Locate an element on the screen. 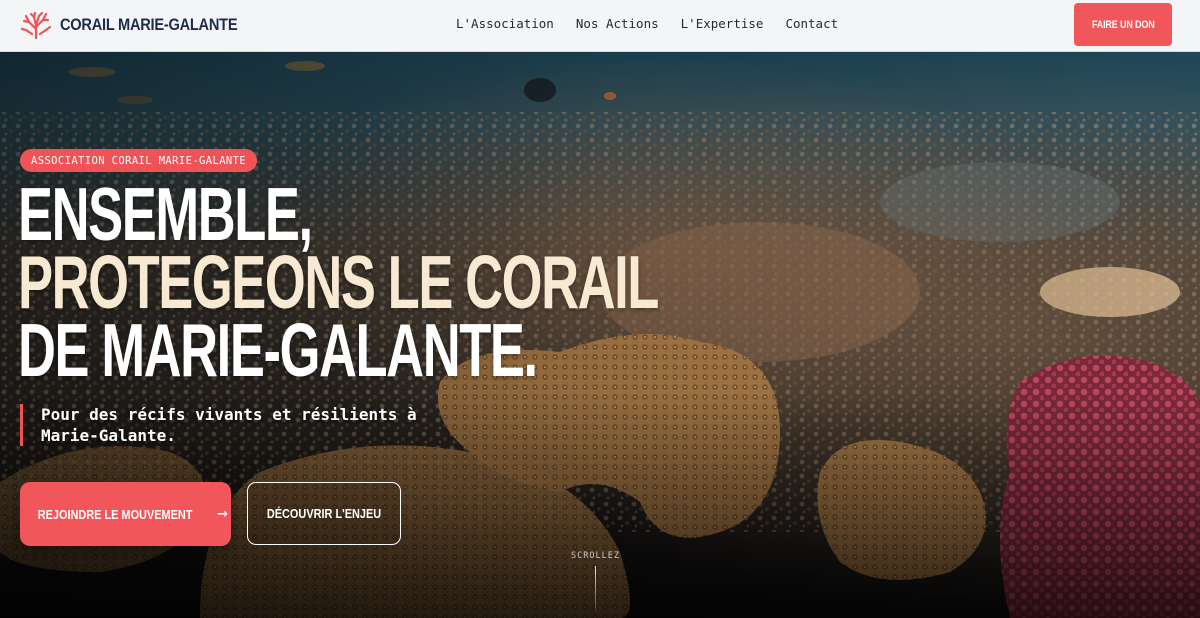 The image size is (1200, 618). discover-issue-label: DÉCOUVRIR L'ENJEU is located at coordinates (324, 513).